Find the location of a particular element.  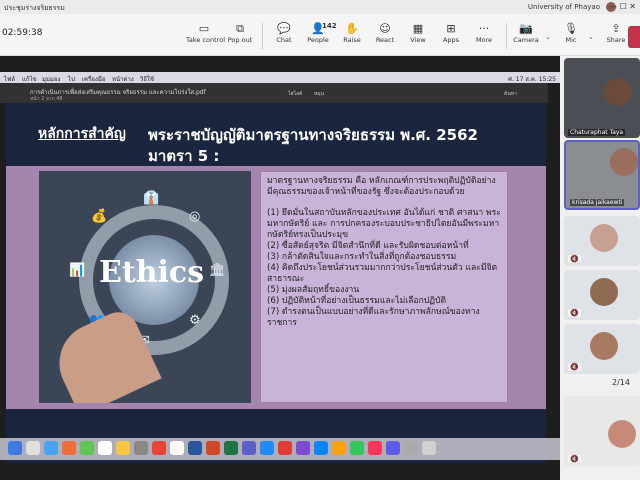

rotate-tool: หมุน is located at coordinates (319, 94).